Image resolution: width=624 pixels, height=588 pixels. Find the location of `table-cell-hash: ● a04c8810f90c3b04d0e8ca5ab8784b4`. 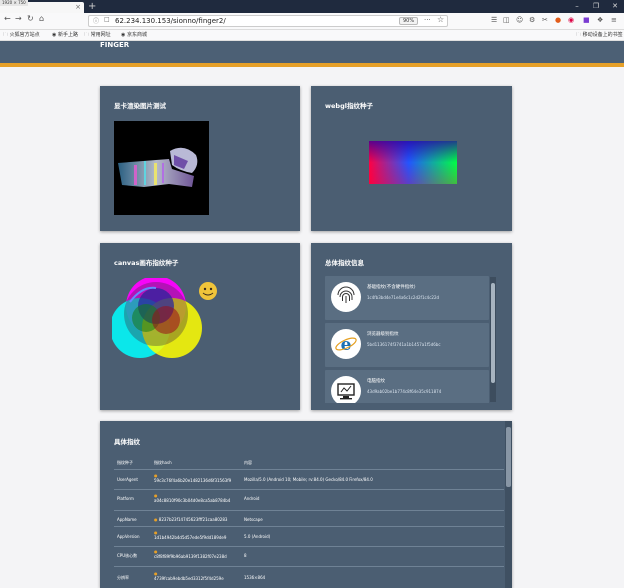

table-cell-hash: ● a04c8810f90c3b04d0e8ca5ab8784b4 is located at coordinates (192, 498).